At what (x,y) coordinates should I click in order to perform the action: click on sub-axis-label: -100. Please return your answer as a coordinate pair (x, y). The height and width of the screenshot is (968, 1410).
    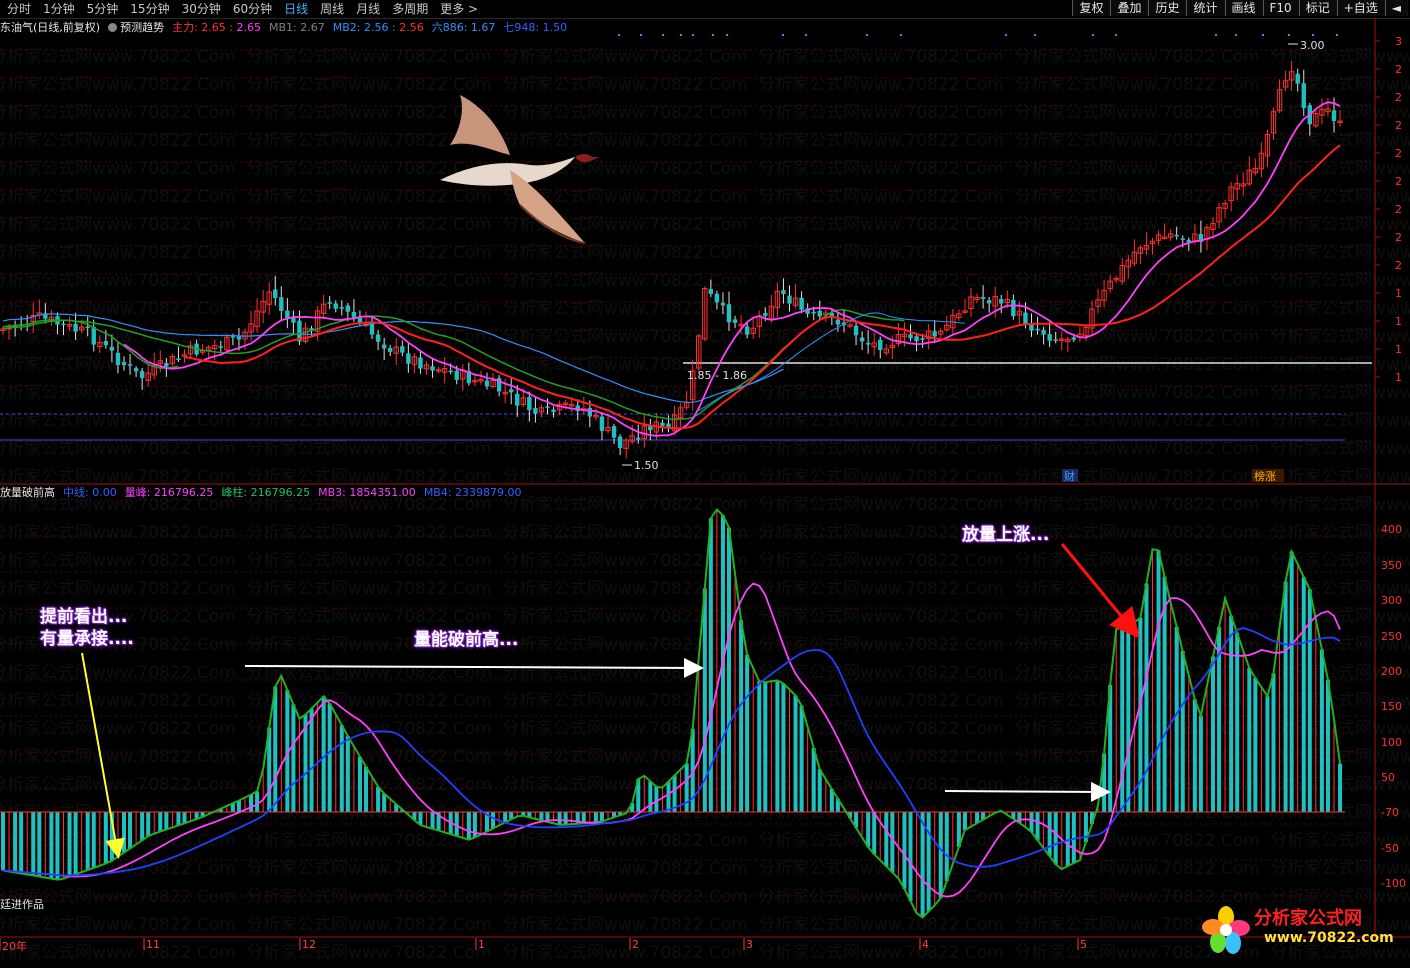
    Looking at the image, I should click on (1393, 883).